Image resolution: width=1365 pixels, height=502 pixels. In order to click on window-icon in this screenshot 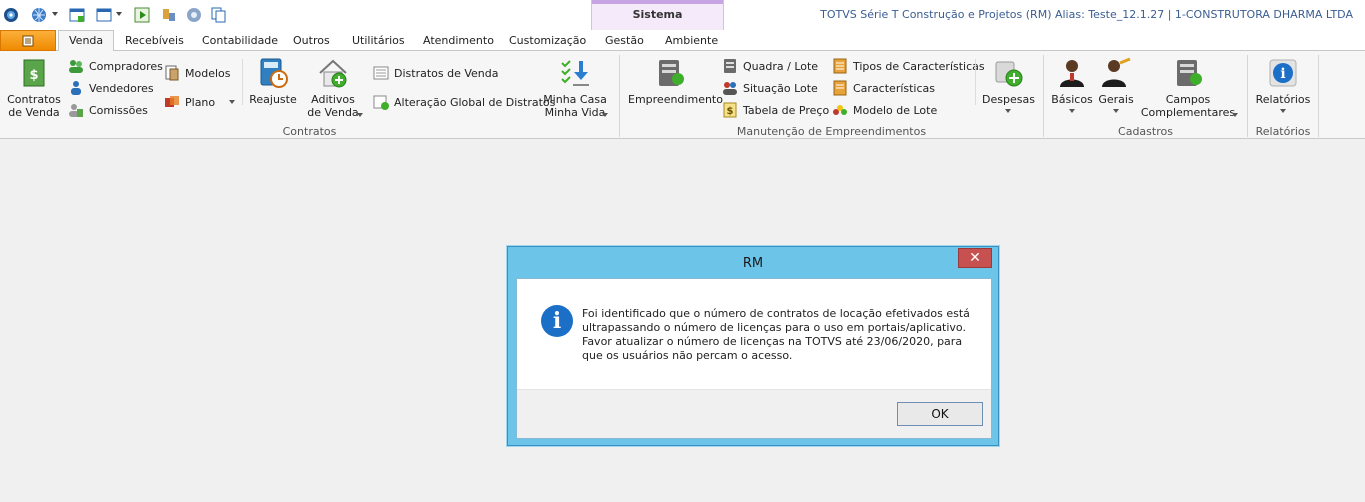, I will do `click(104, 15)`.